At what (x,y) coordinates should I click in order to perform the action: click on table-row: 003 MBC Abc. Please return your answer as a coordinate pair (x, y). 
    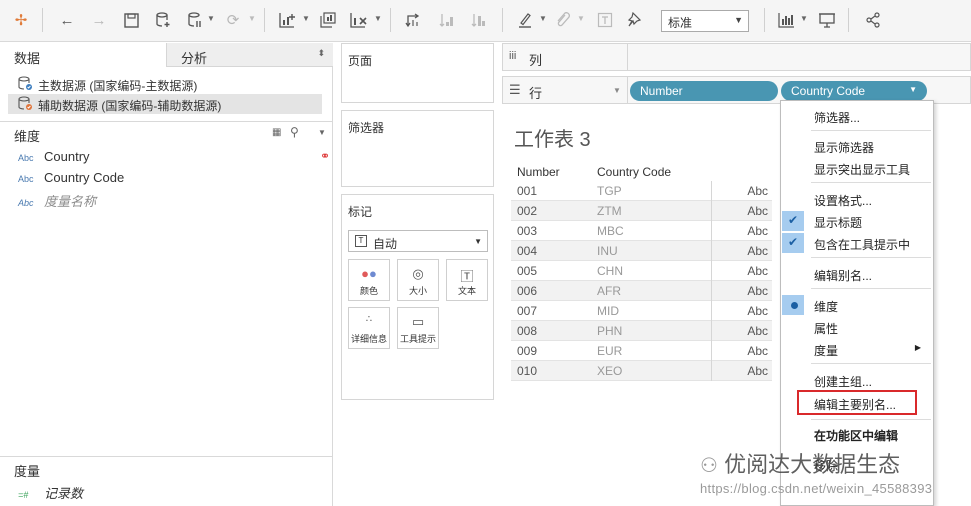
    Looking at the image, I should click on (641, 231).